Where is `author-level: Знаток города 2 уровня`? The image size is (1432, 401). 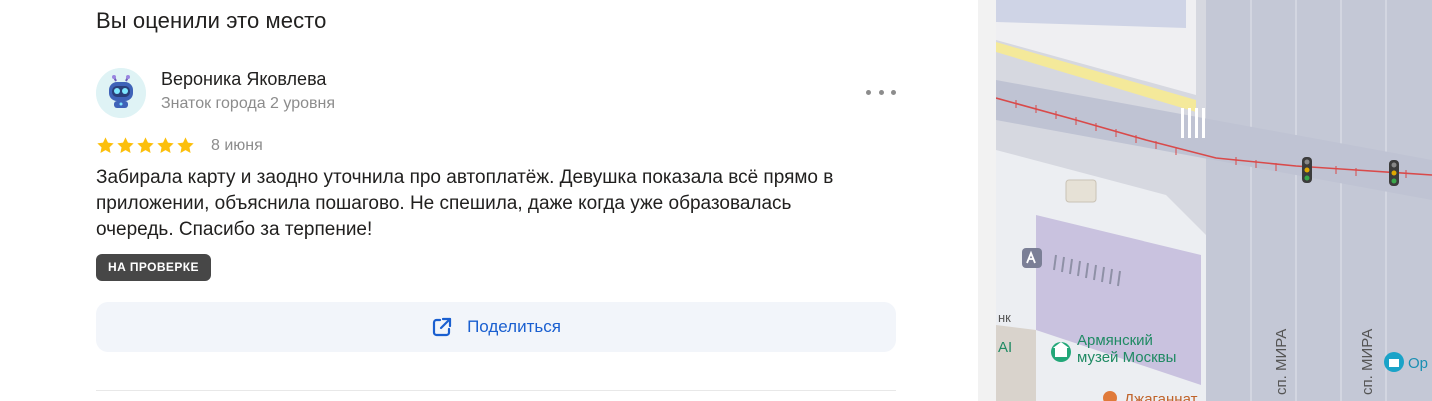 author-level: Знаток города 2 уровня is located at coordinates (248, 103).